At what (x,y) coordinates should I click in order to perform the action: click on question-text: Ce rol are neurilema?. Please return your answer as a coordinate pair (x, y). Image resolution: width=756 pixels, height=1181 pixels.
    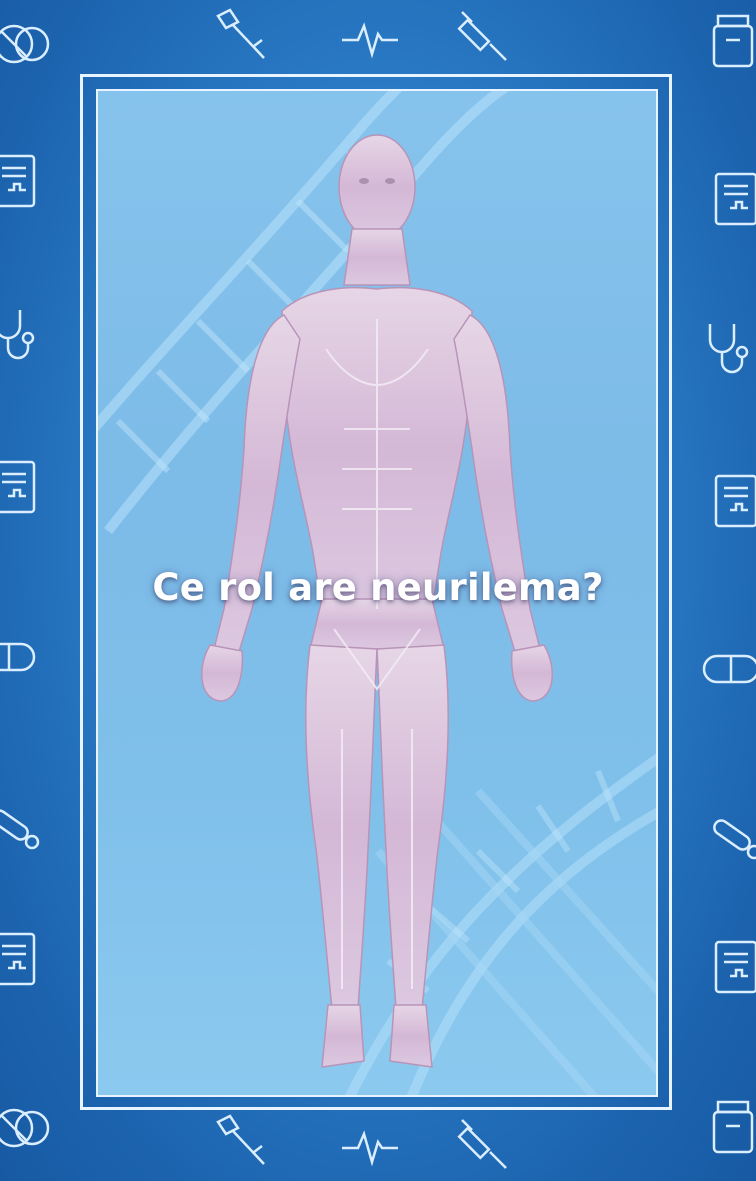
    Looking at the image, I should click on (378, 587).